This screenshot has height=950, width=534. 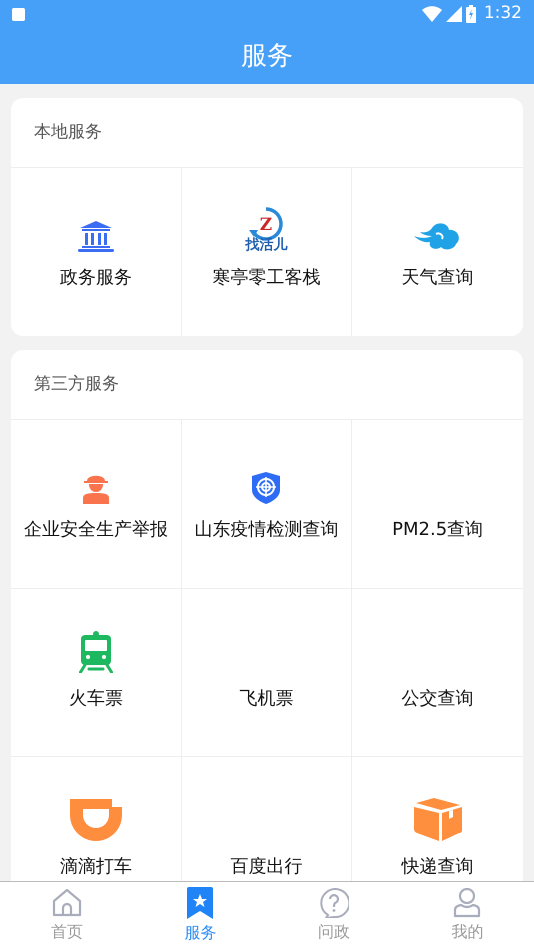 What do you see at coordinates (266, 229) in the screenshot?
I see `logo: Z 找活儿` at bounding box center [266, 229].